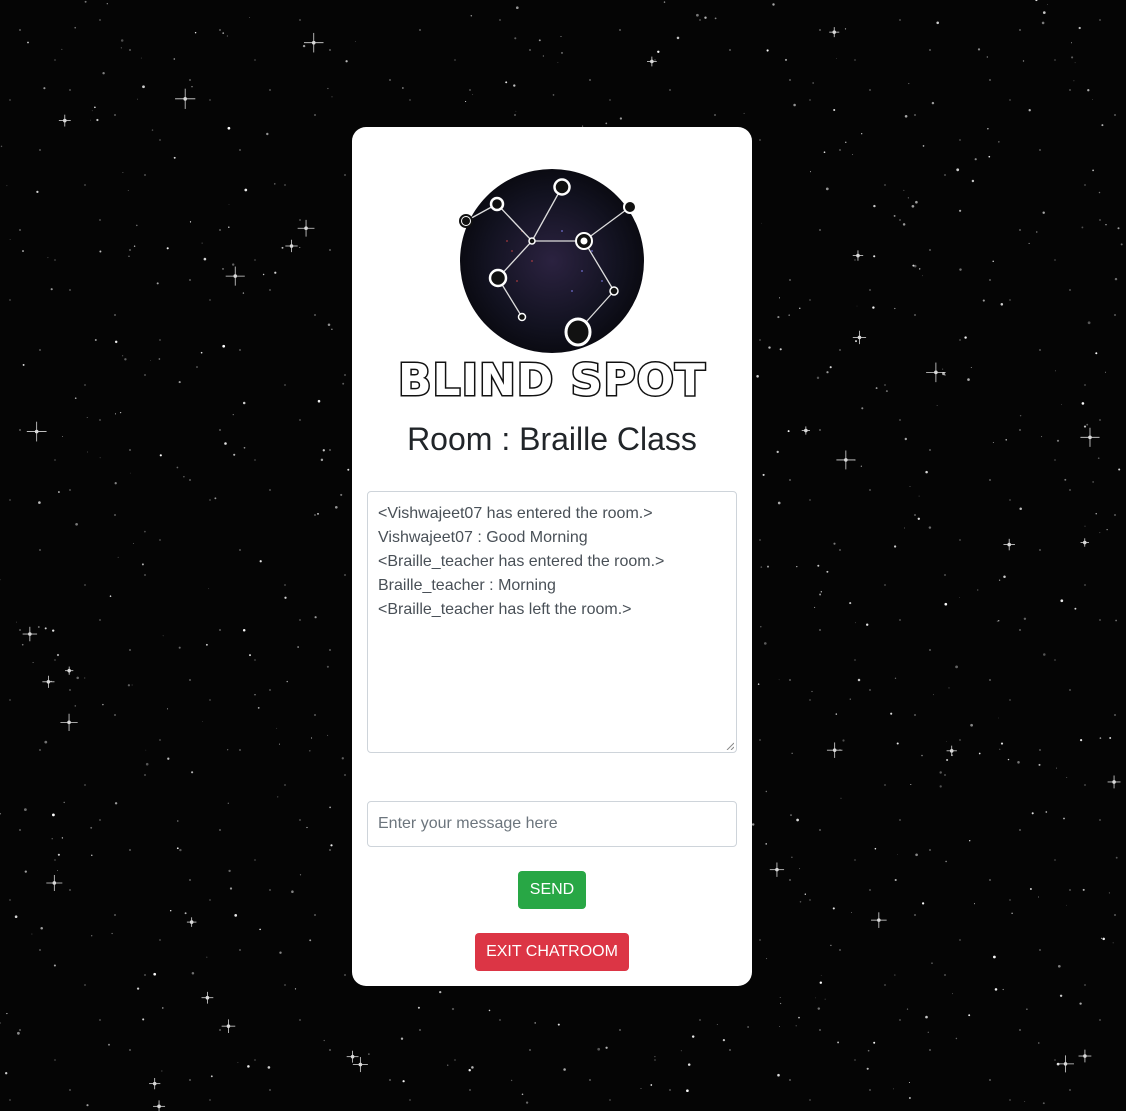 The width and height of the screenshot is (1126, 1111). What do you see at coordinates (505, 609) in the screenshot?
I see `chat-message: <Braille_teacher has left the room.>` at bounding box center [505, 609].